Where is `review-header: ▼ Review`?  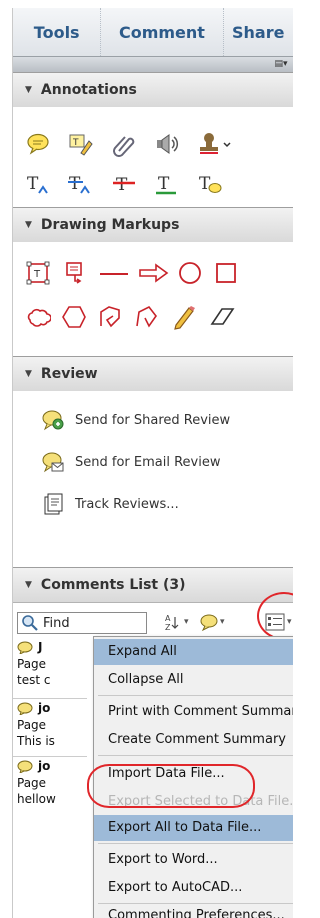
review-header: ▼ Review is located at coordinates (153, 374).